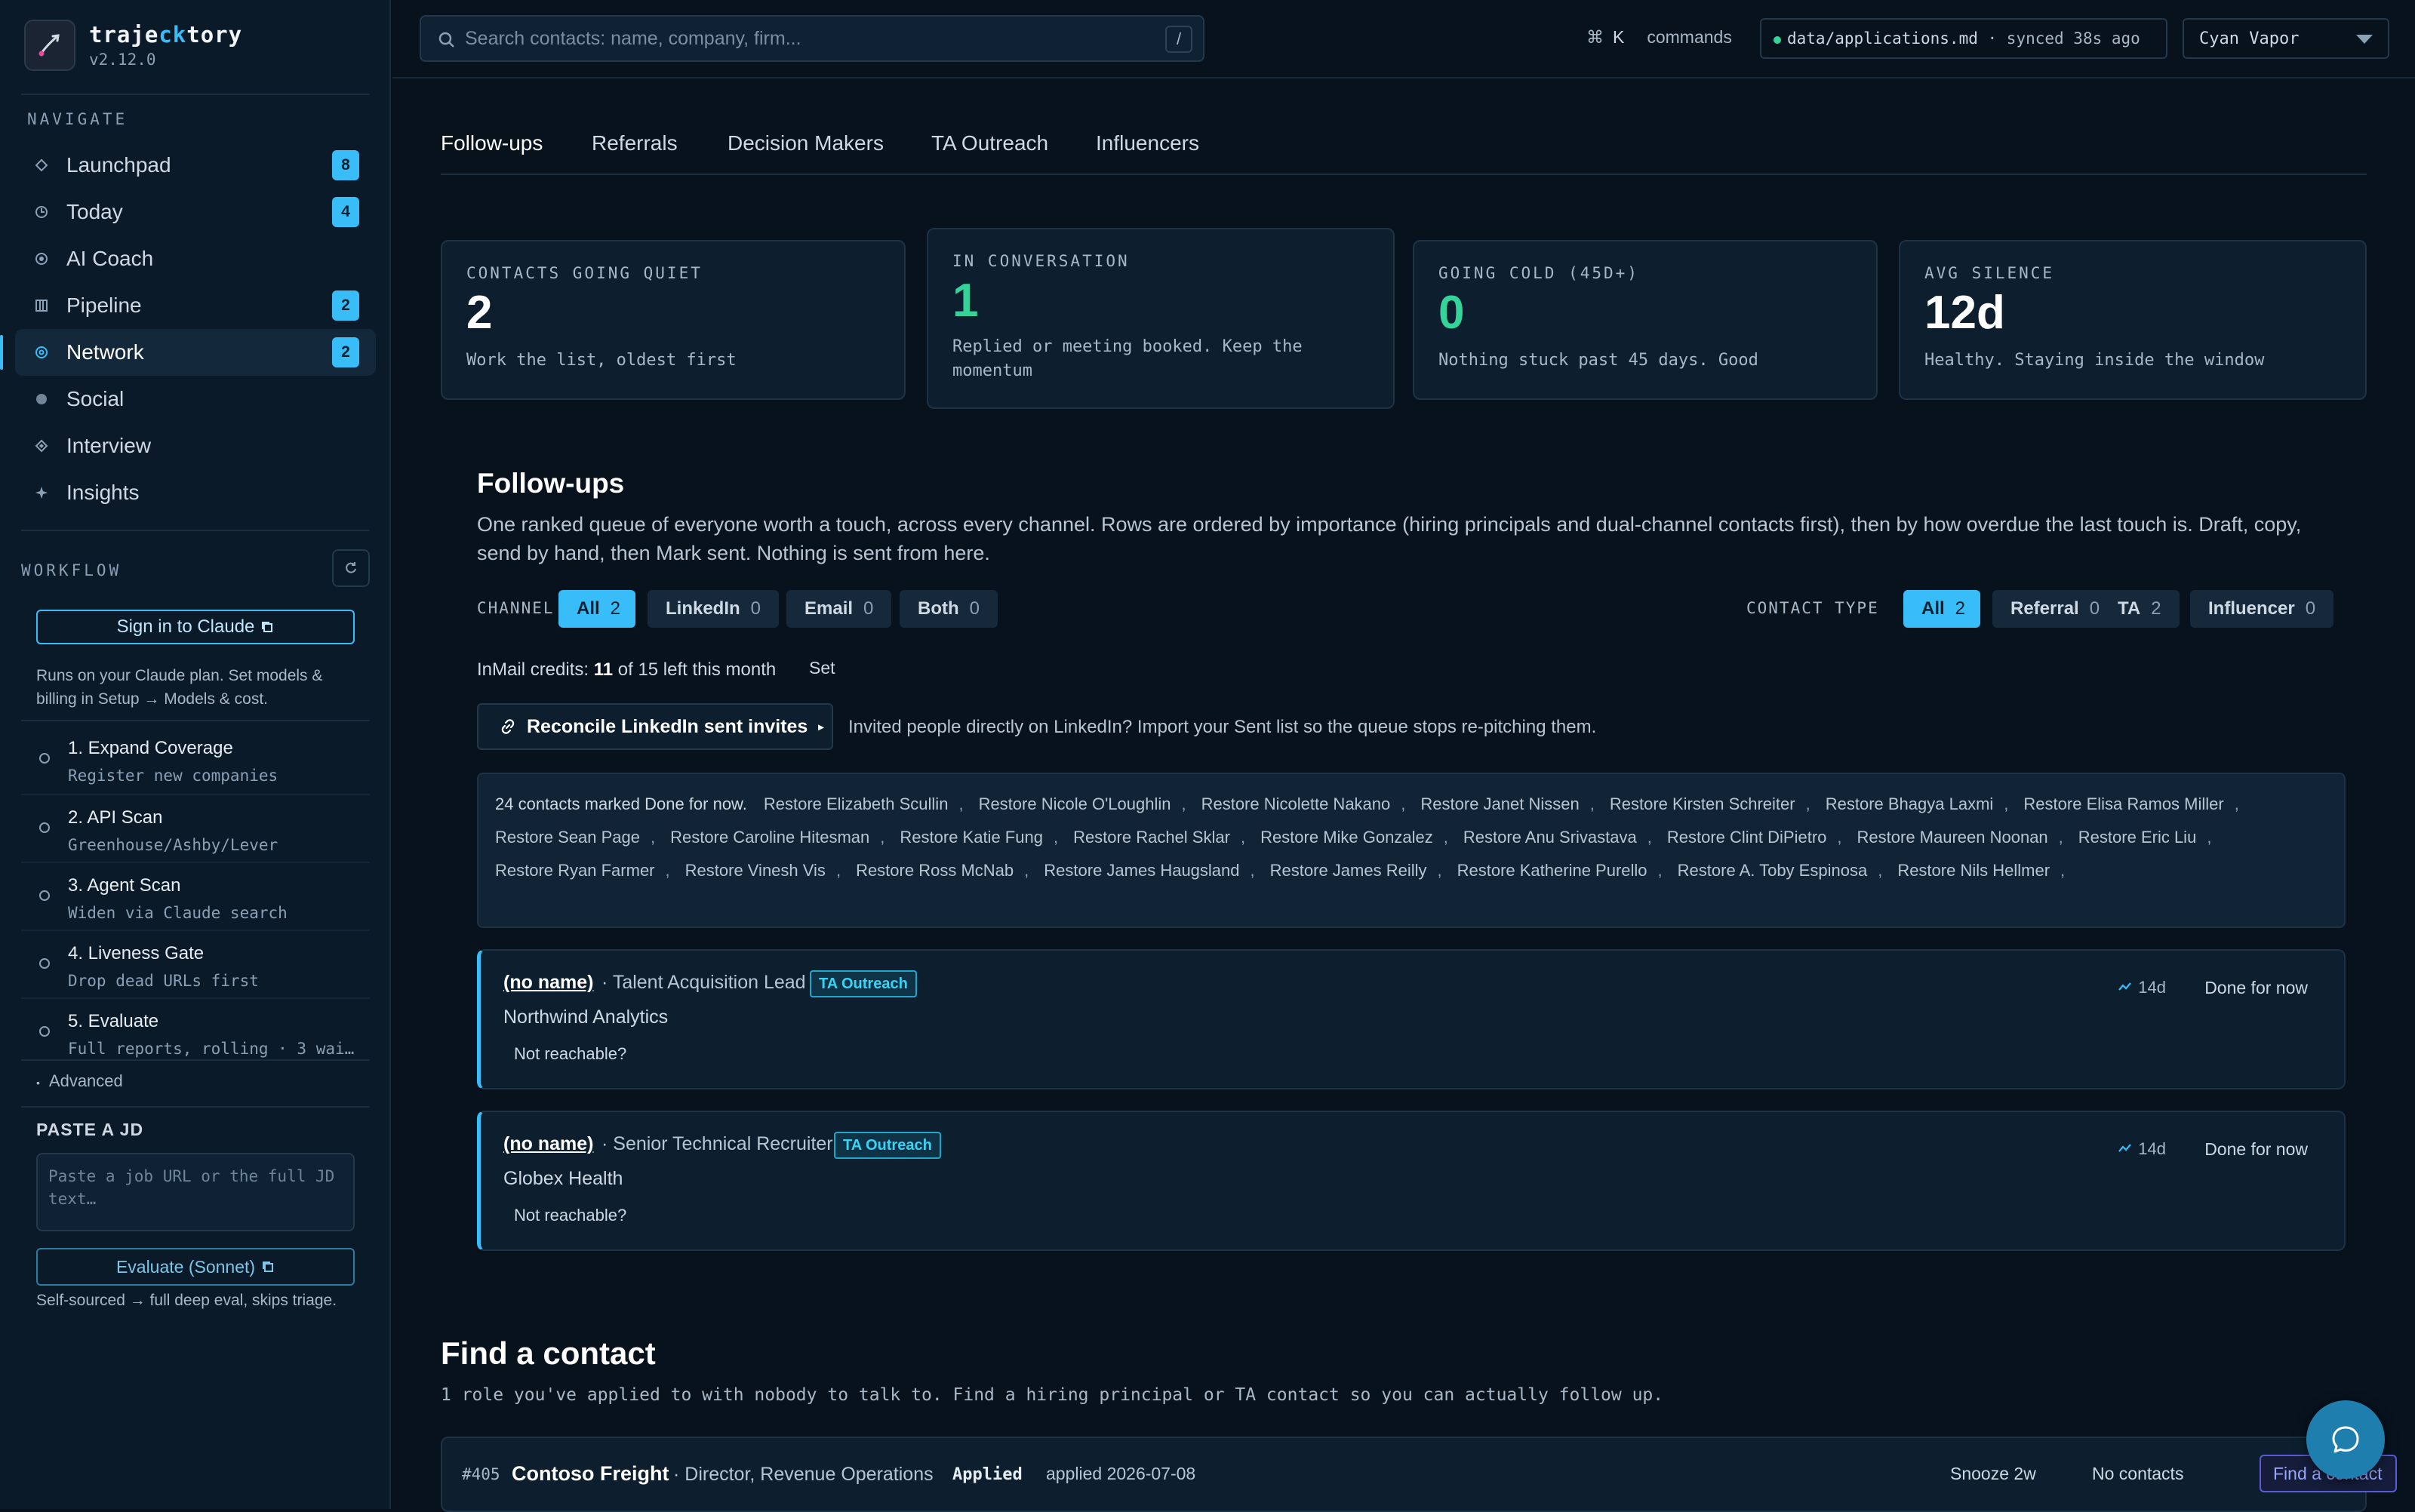 The width and height of the screenshot is (2415, 1512). I want to click on restore-contact-link: Restore Mike Gonzalez, so click(1346, 837).